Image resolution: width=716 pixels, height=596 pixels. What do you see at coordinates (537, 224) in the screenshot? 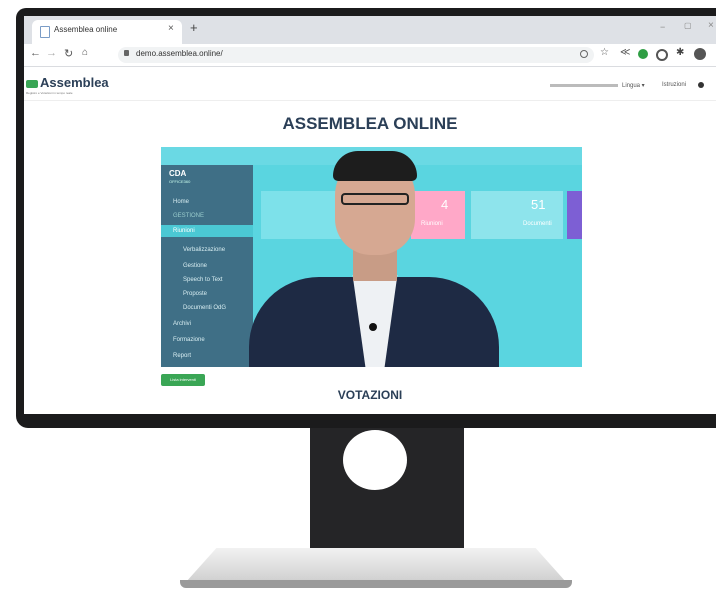
I see `card-label: Documenti` at bounding box center [537, 224].